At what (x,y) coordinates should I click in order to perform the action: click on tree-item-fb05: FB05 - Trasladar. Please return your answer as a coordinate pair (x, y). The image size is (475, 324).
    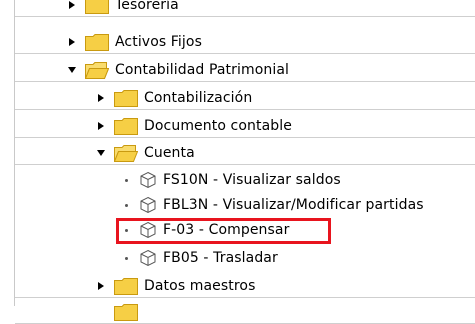
    Looking at the image, I should click on (245, 258).